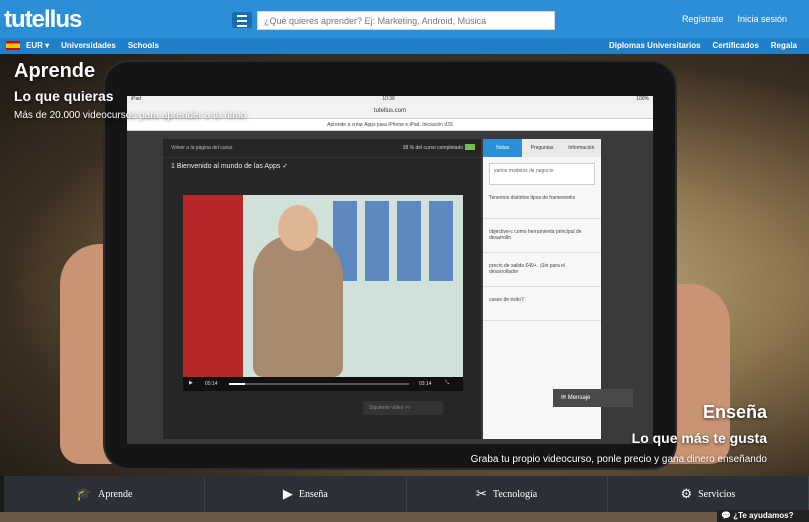 The width and height of the screenshot is (809, 522). I want to click on nav-aprende: 🎓 Aprende, so click(105, 494).